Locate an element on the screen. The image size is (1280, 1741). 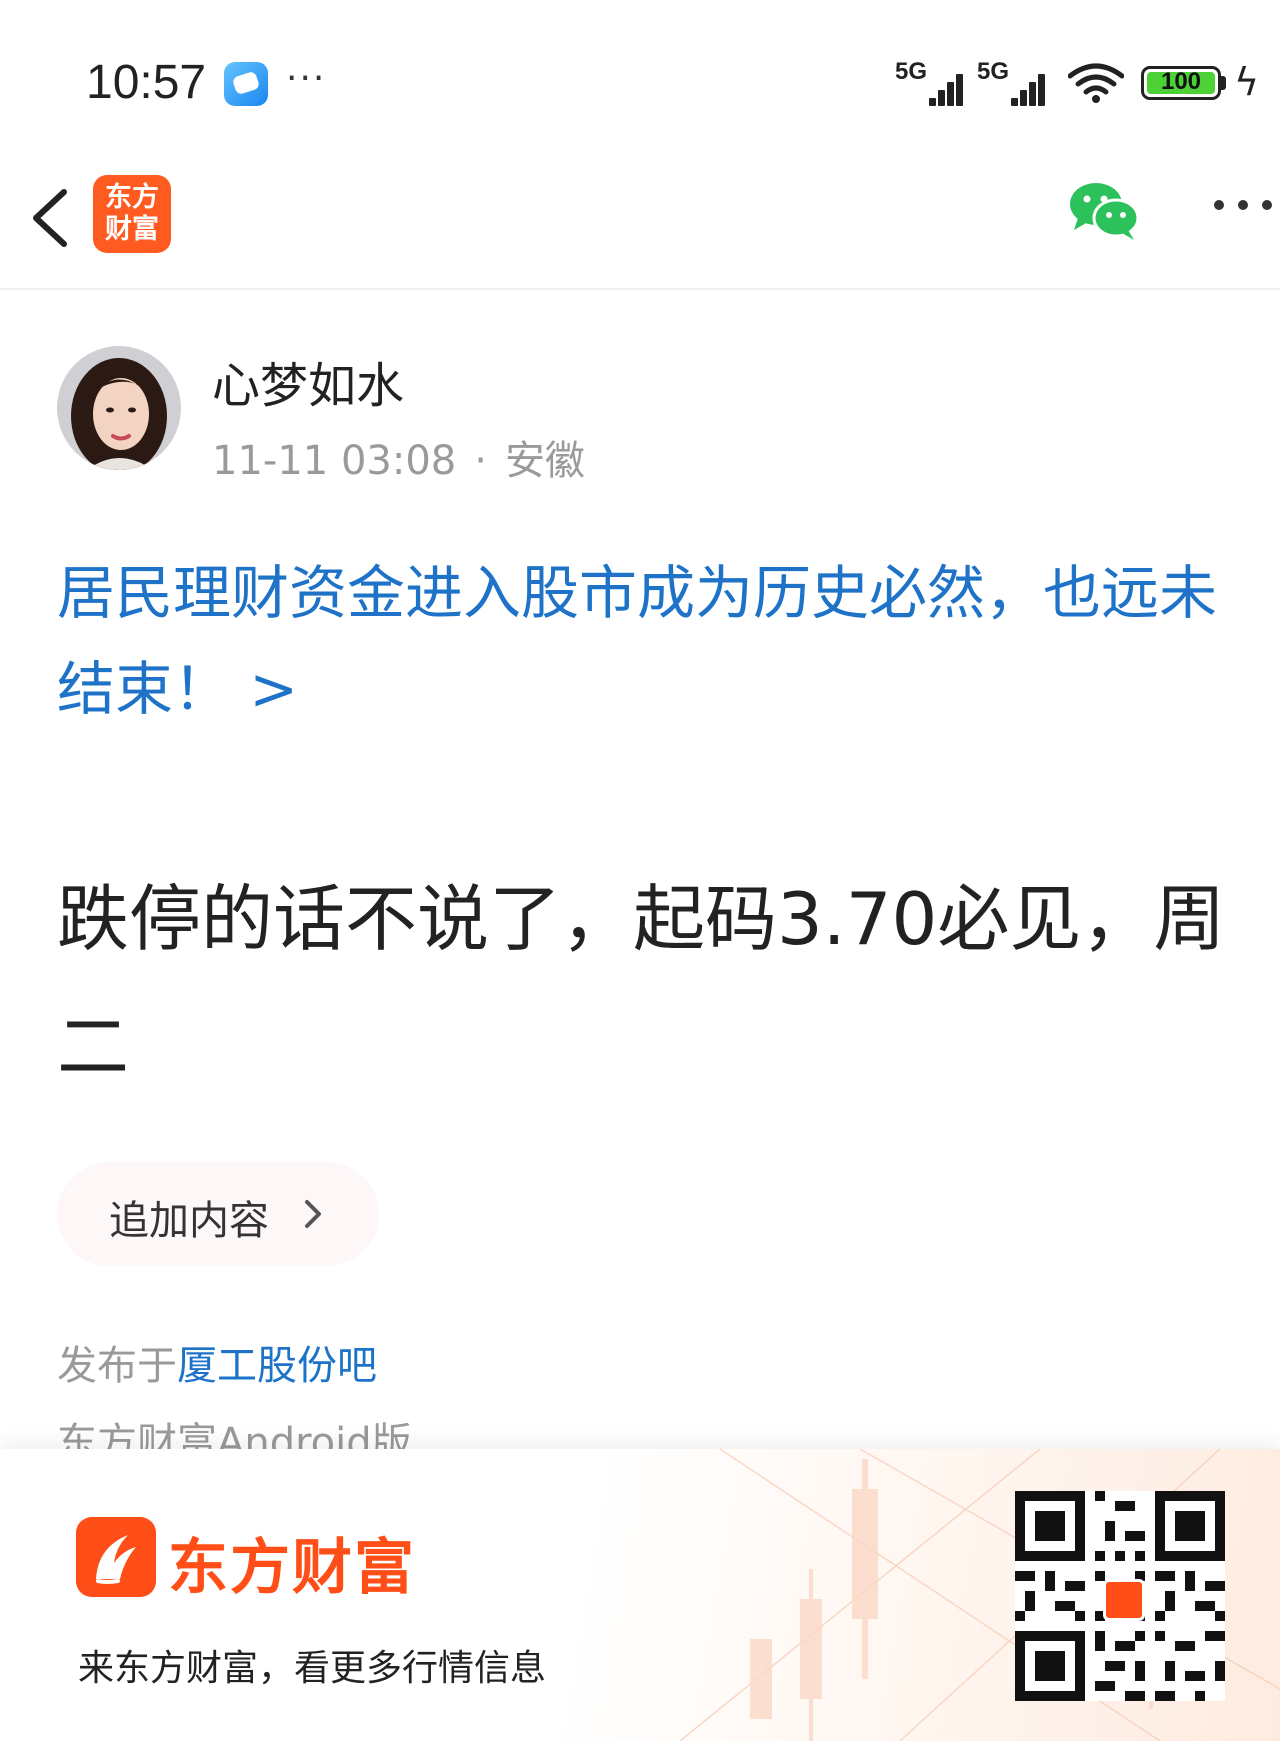
app-logo: 东方 财富 is located at coordinates (132, 214).